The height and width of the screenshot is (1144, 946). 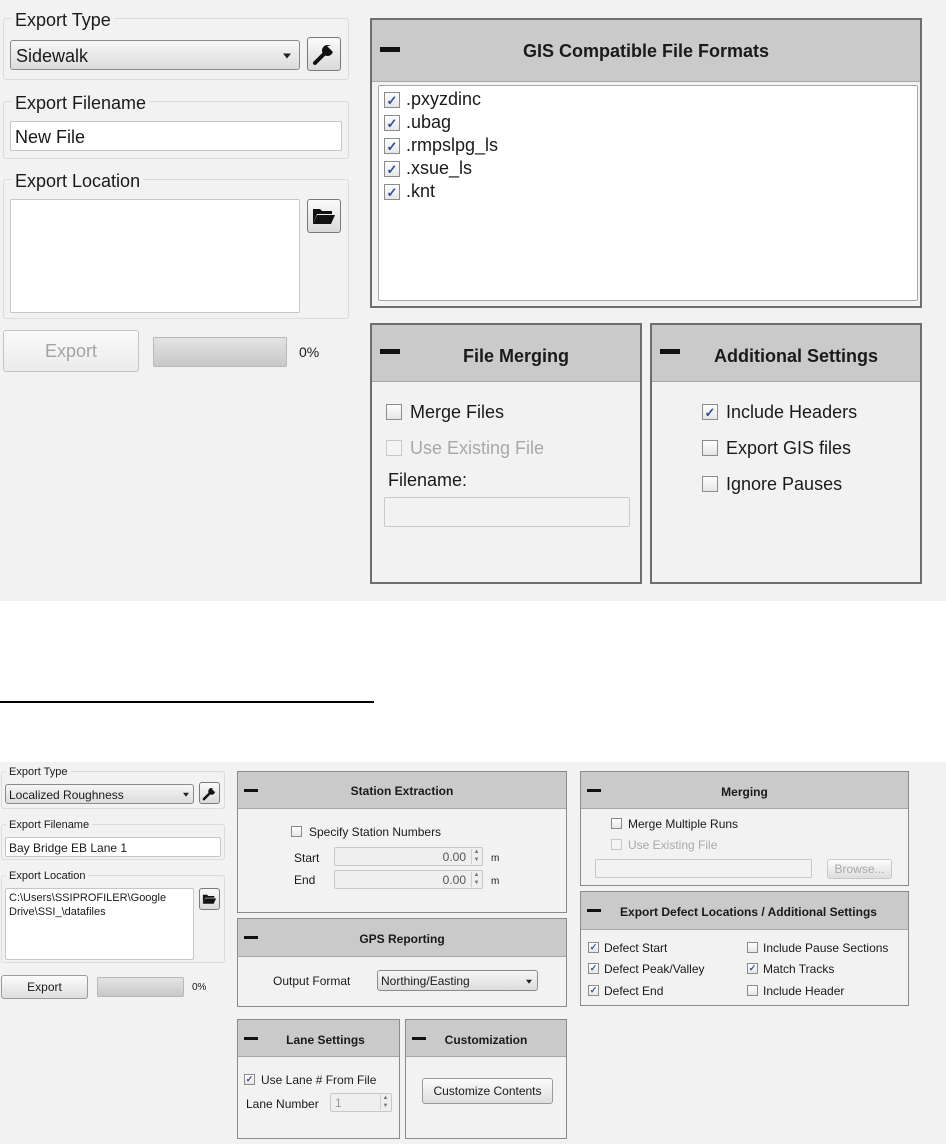 I want to click on export-location-browse-button, so click(x=324, y=216).